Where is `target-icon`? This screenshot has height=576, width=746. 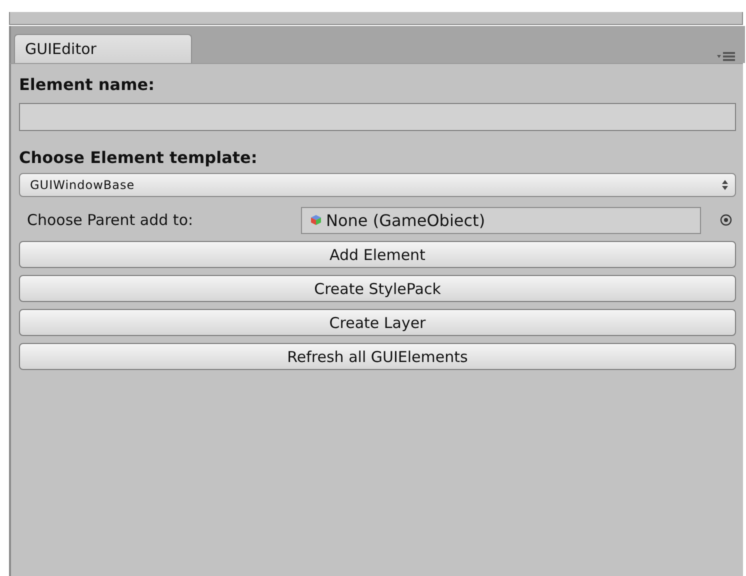
target-icon is located at coordinates (726, 220).